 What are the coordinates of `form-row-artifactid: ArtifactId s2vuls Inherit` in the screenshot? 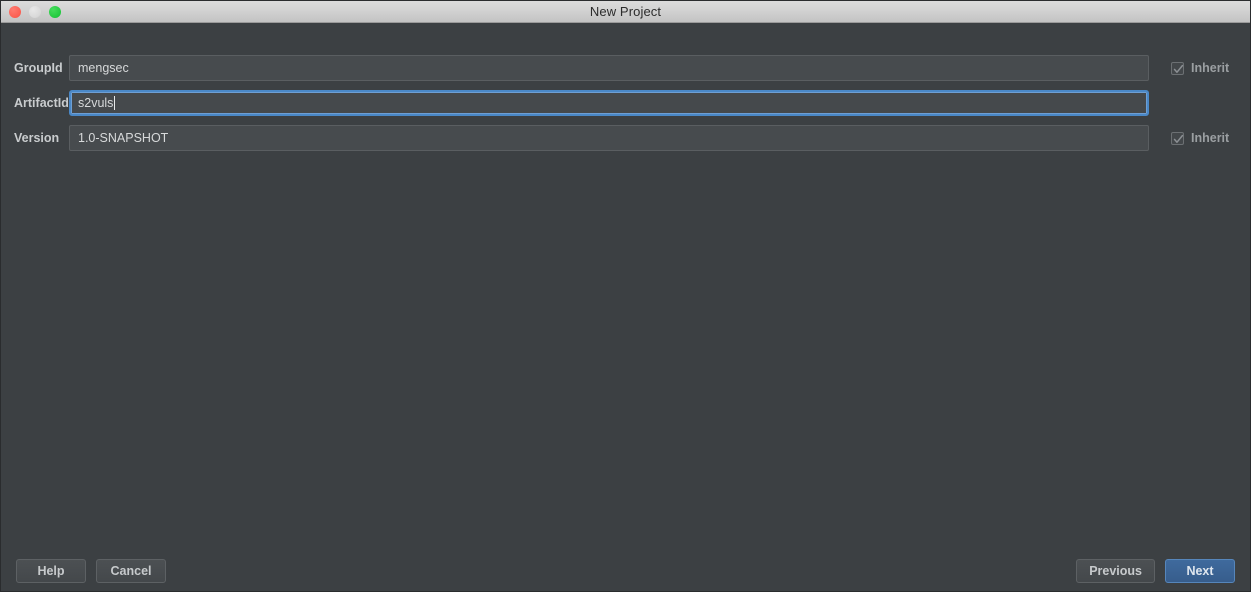 It's located at (625, 103).